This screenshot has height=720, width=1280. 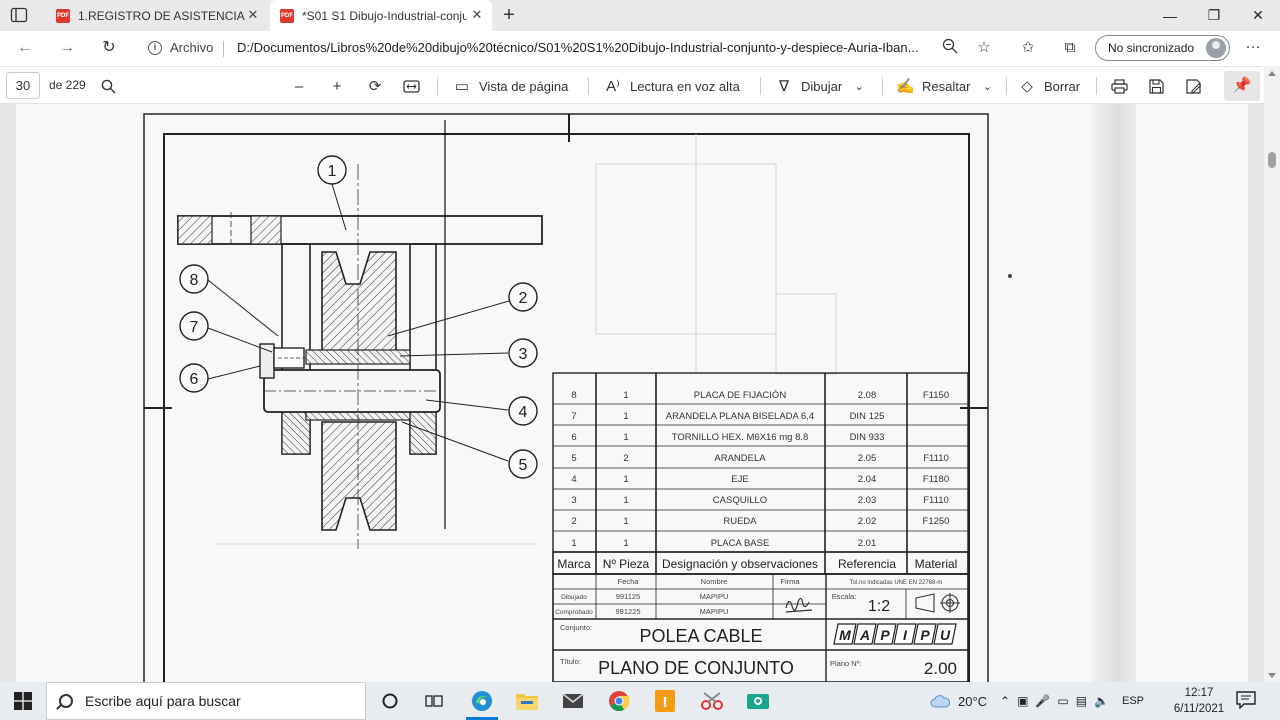 What do you see at coordinates (573, 701) in the screenshot?
I see `mail-icon` at bounding box center [573, 701].